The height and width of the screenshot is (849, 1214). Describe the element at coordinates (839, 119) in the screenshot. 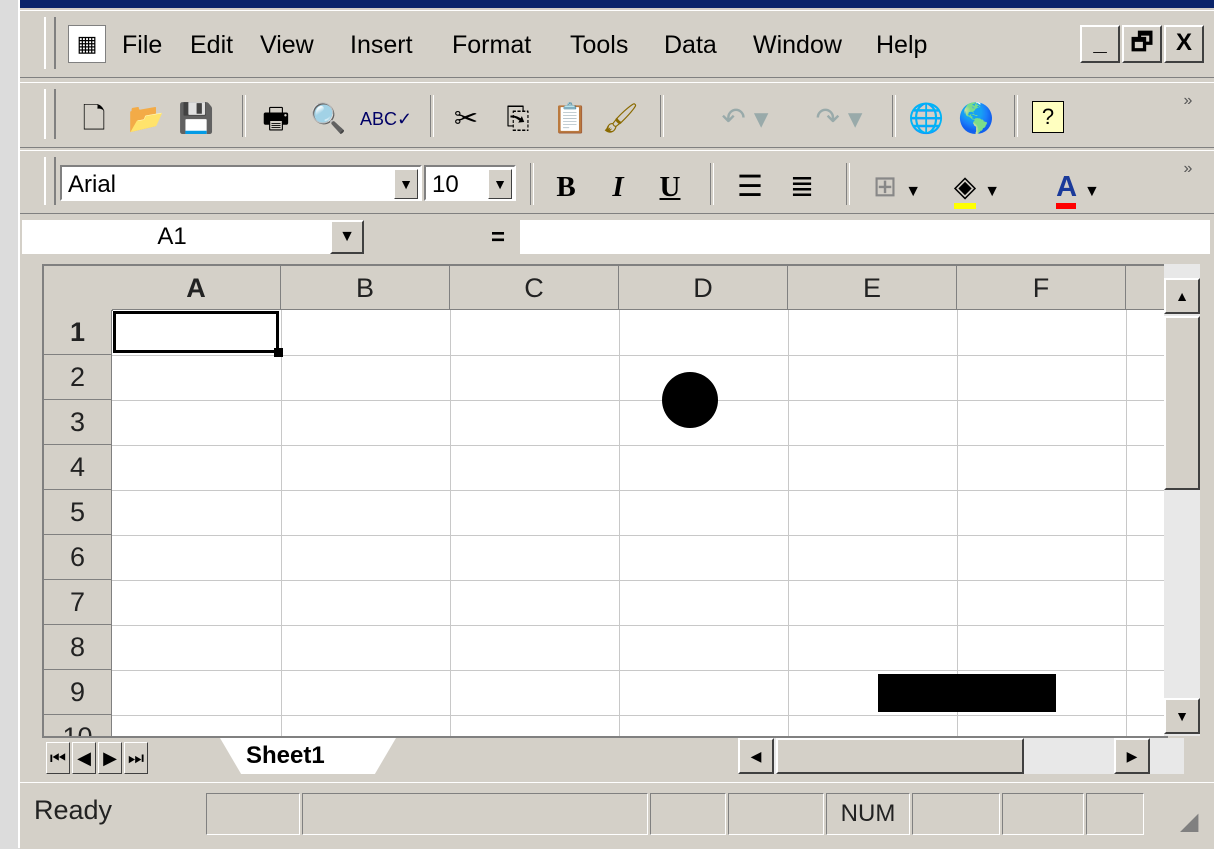

I see `redo-icon: ↷ ▾` at that location.